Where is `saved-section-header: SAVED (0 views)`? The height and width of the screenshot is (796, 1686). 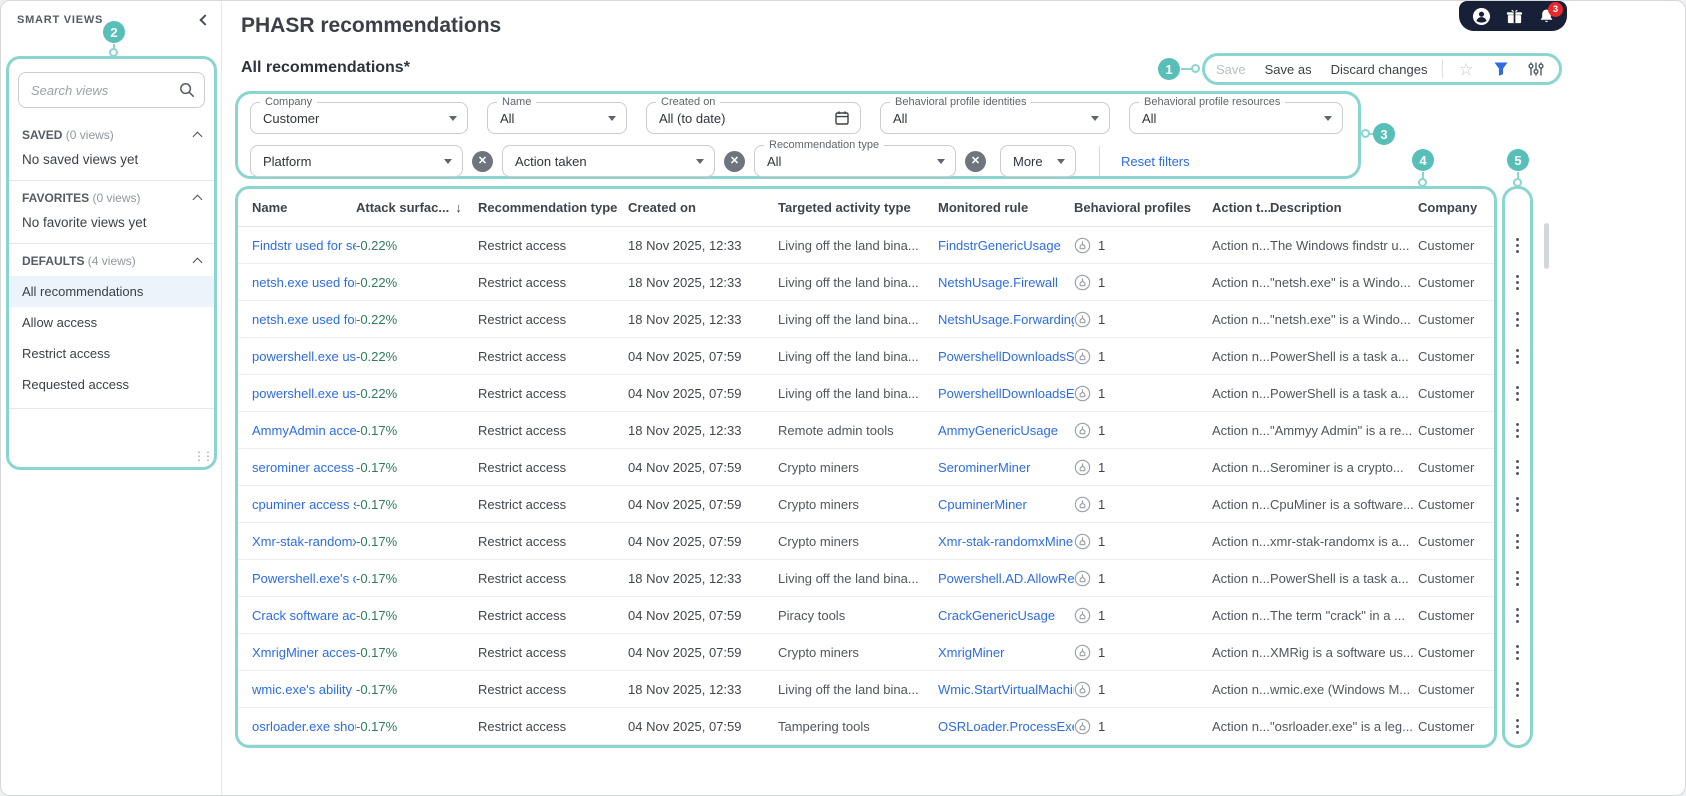 saved-section-header: SAVED (0 views) is located at coordinates (111, 133).